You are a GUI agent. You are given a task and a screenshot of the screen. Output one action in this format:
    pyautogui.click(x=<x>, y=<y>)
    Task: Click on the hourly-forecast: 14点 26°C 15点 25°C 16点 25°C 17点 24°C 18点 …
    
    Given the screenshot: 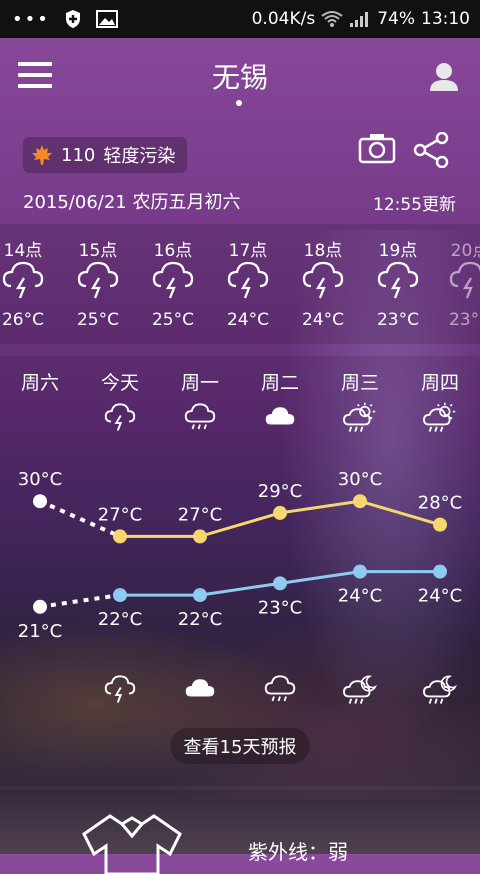 What is the action you would take?
    pyautogui.click(x=240, y=284)
    